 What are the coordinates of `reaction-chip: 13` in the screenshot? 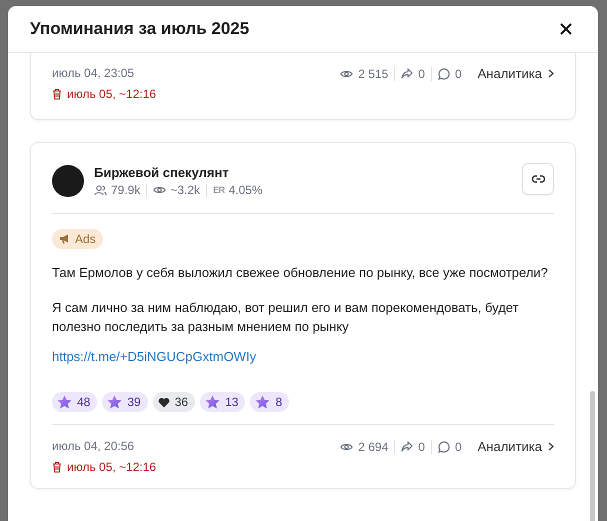 It's located at (223, 402).